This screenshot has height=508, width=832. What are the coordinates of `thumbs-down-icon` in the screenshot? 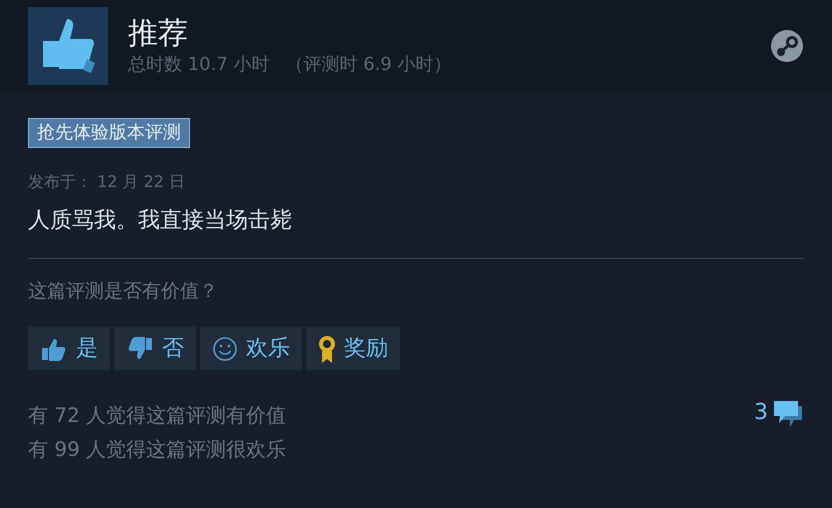 It's located at (140, 349).